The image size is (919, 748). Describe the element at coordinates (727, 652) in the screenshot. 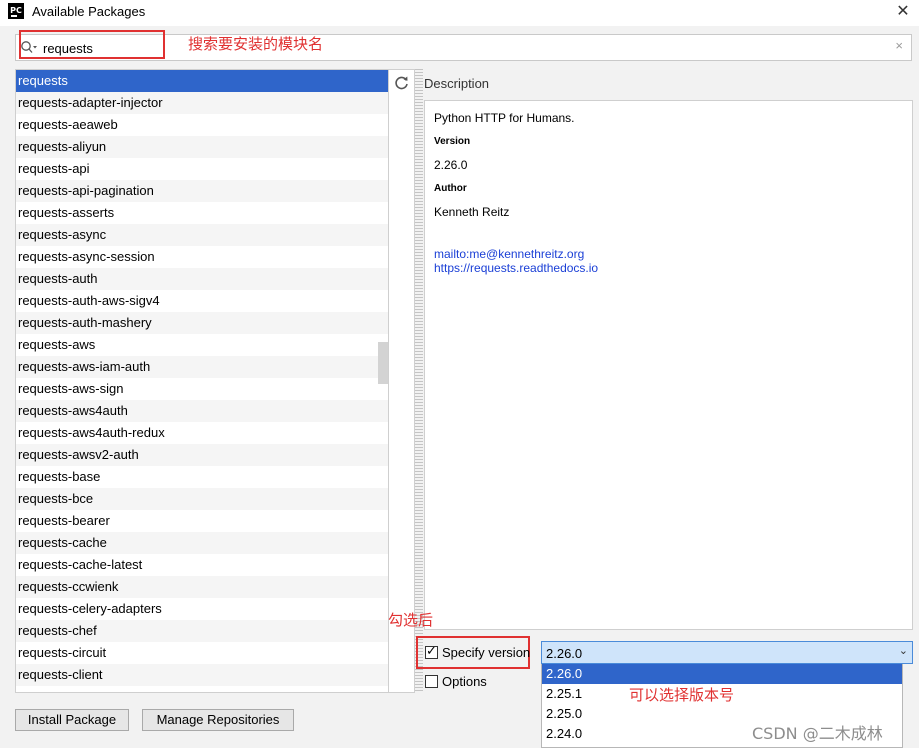

I see `version-select: 2.26.0 ⌄` at that location.